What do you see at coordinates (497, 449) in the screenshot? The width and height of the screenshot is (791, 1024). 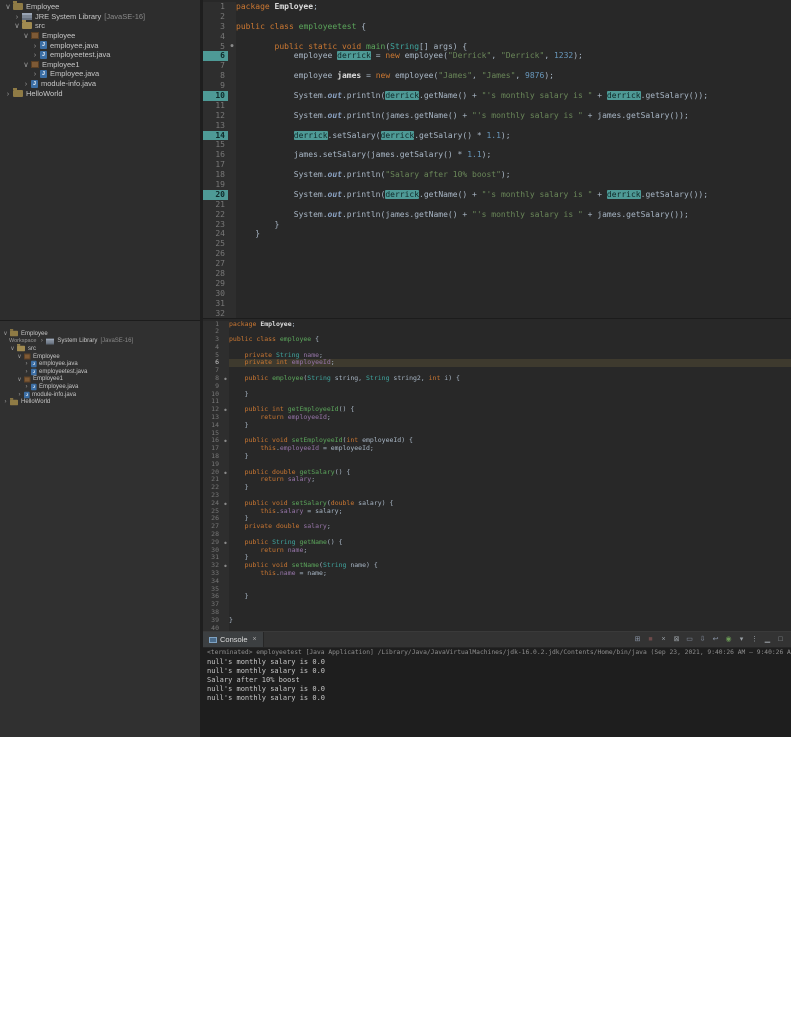 I see `code-line: 17 this.employeeId = employeeId;` at bounding box center [497, 449].